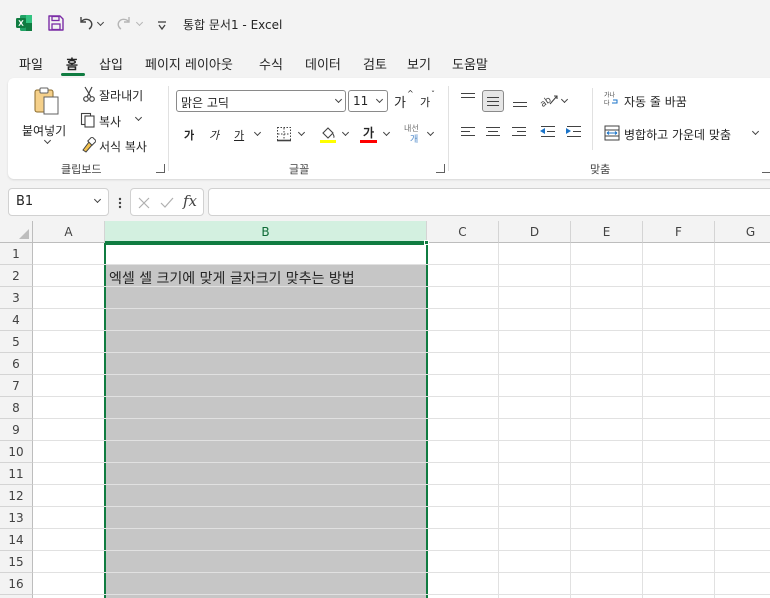  Describe the element at coordinates (549, 133) in the screenshot. I see `decrease-indent-icon` at that location.